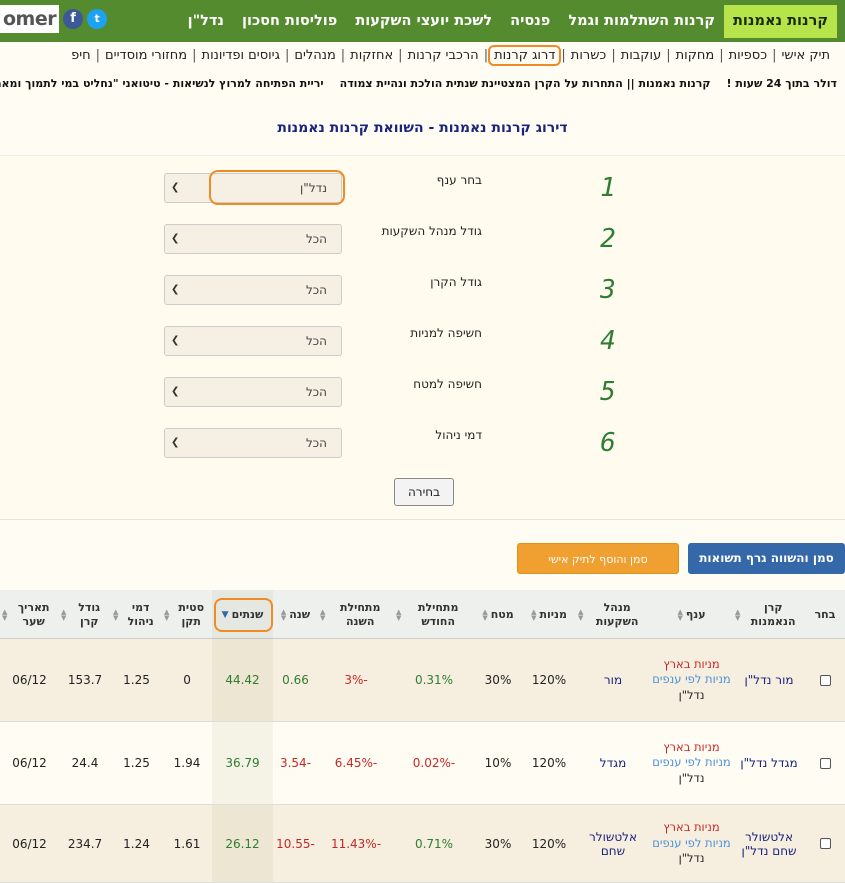 This screenshot has width=845, height=883. Describe the element at coordinates (81, 55) in the screenshot. I see `subnav-search: חיפ` at that location.